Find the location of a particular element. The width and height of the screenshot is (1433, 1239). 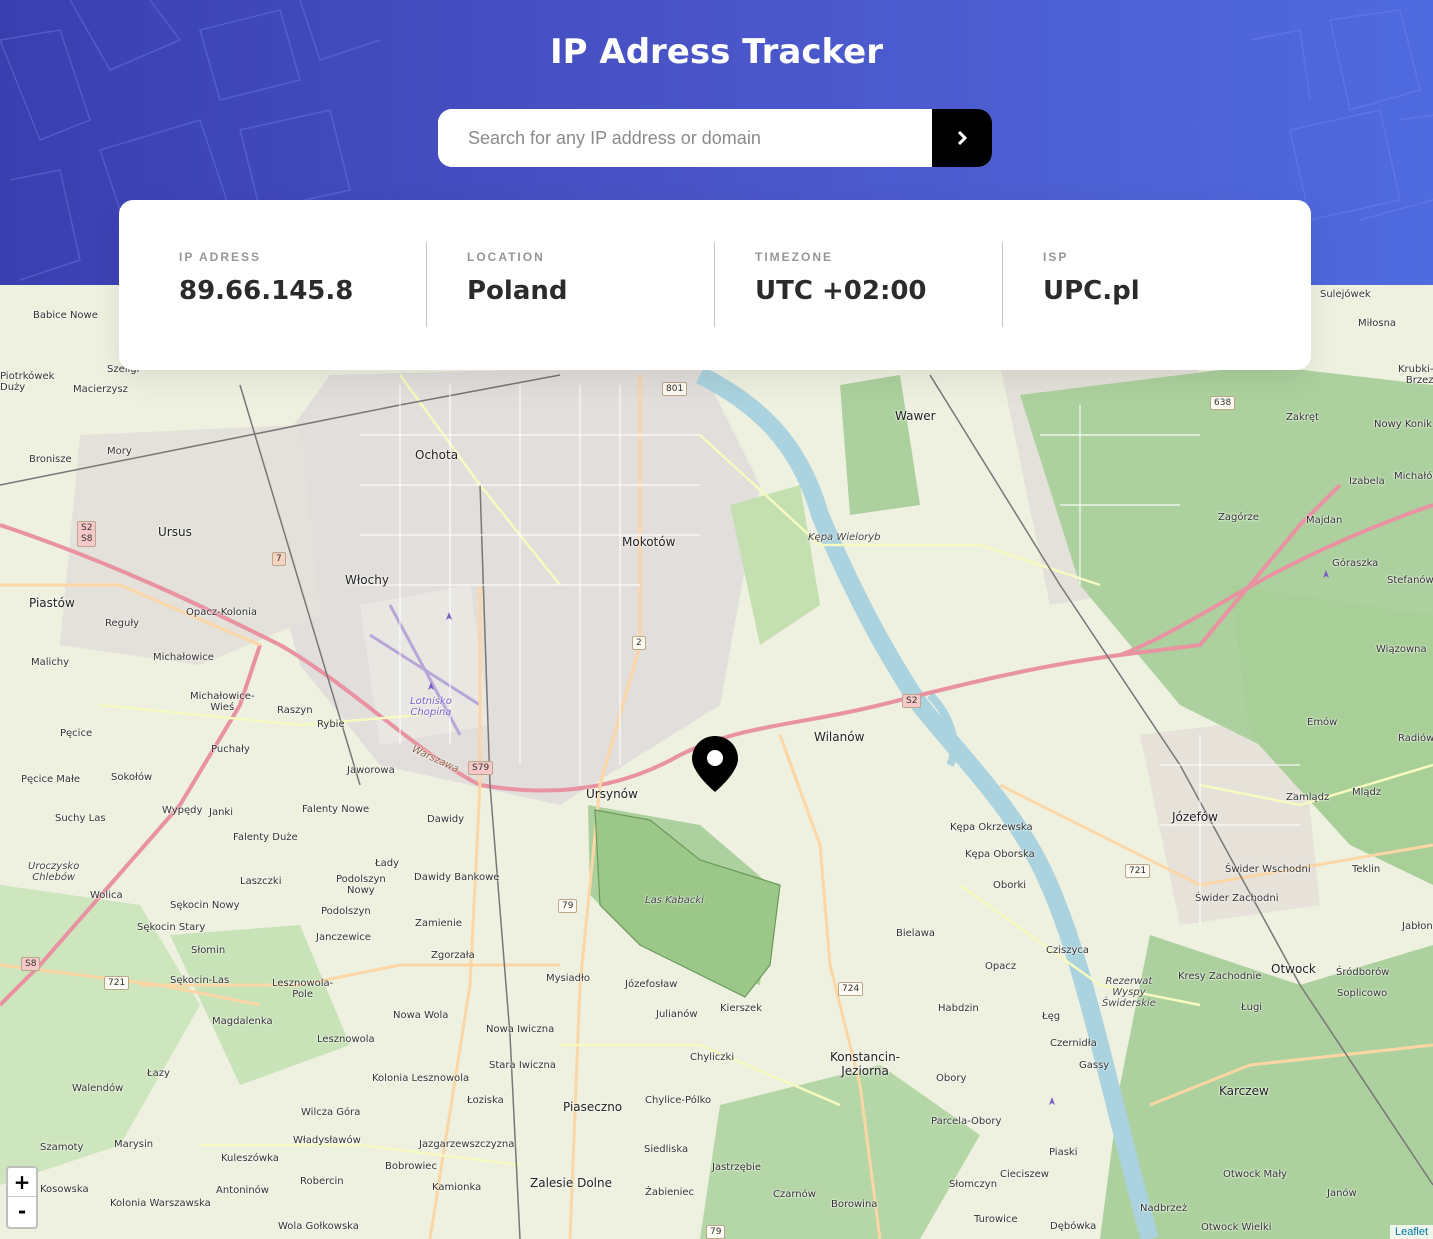

map-label: Jaworowa is located at coordinates (371, 770).